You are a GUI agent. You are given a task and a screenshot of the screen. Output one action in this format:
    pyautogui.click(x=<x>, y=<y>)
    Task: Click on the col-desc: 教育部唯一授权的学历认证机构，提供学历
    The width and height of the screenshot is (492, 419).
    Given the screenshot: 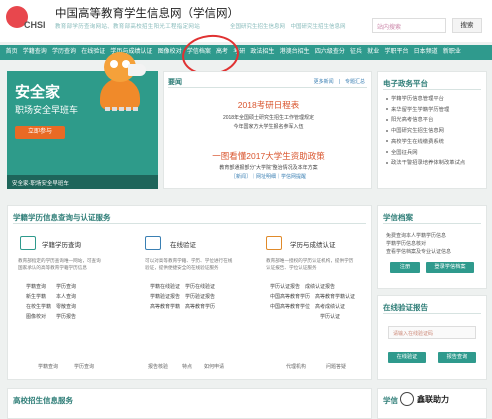 What is the action you would take?
    pyautogui.click(x=310, y=260)
    